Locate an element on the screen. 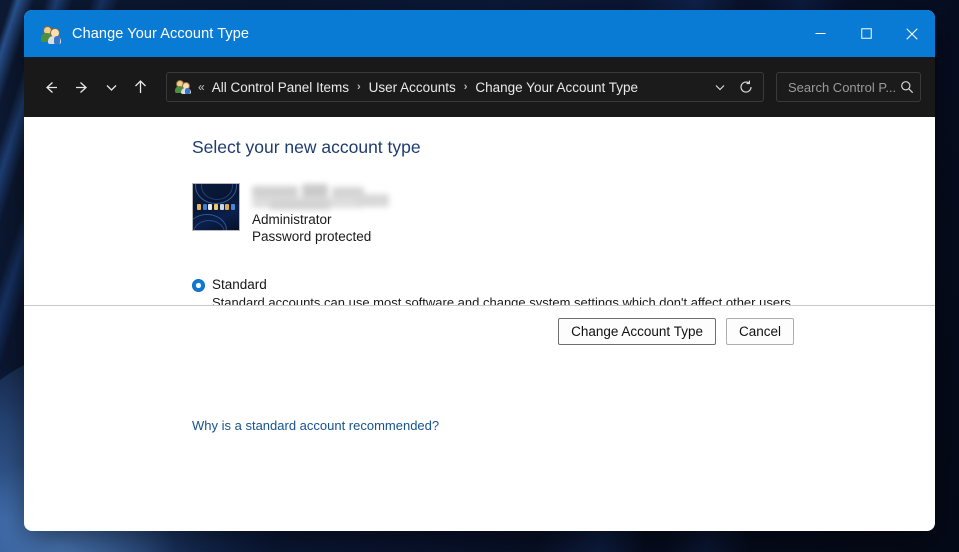 The width and height of the screenshot is (959, 552). radio-standard is located at coordinates (198, 285).